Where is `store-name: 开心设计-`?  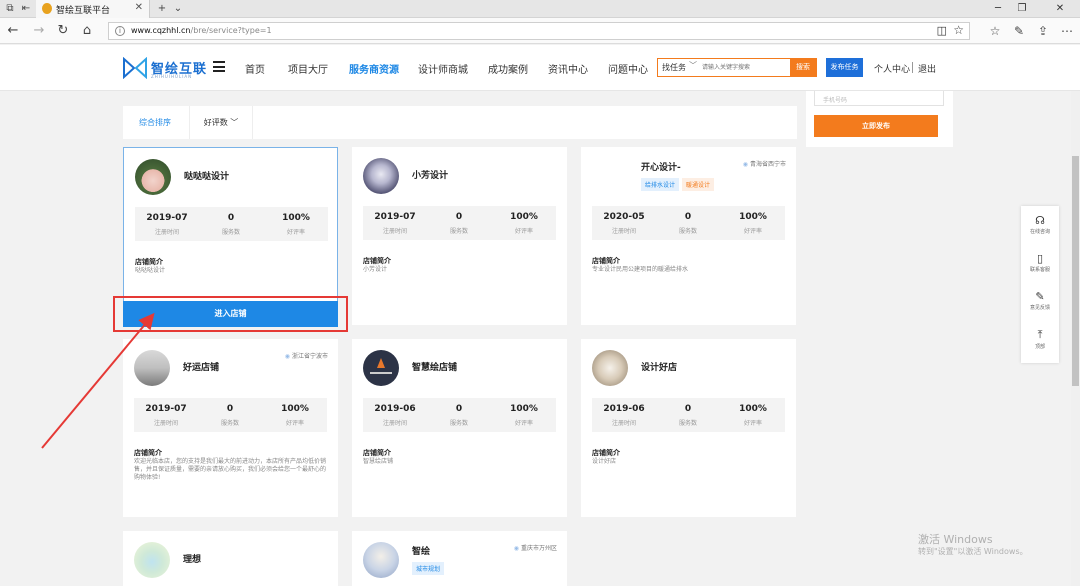
store-name: 开心设计- is located at coordinates (661, 166).